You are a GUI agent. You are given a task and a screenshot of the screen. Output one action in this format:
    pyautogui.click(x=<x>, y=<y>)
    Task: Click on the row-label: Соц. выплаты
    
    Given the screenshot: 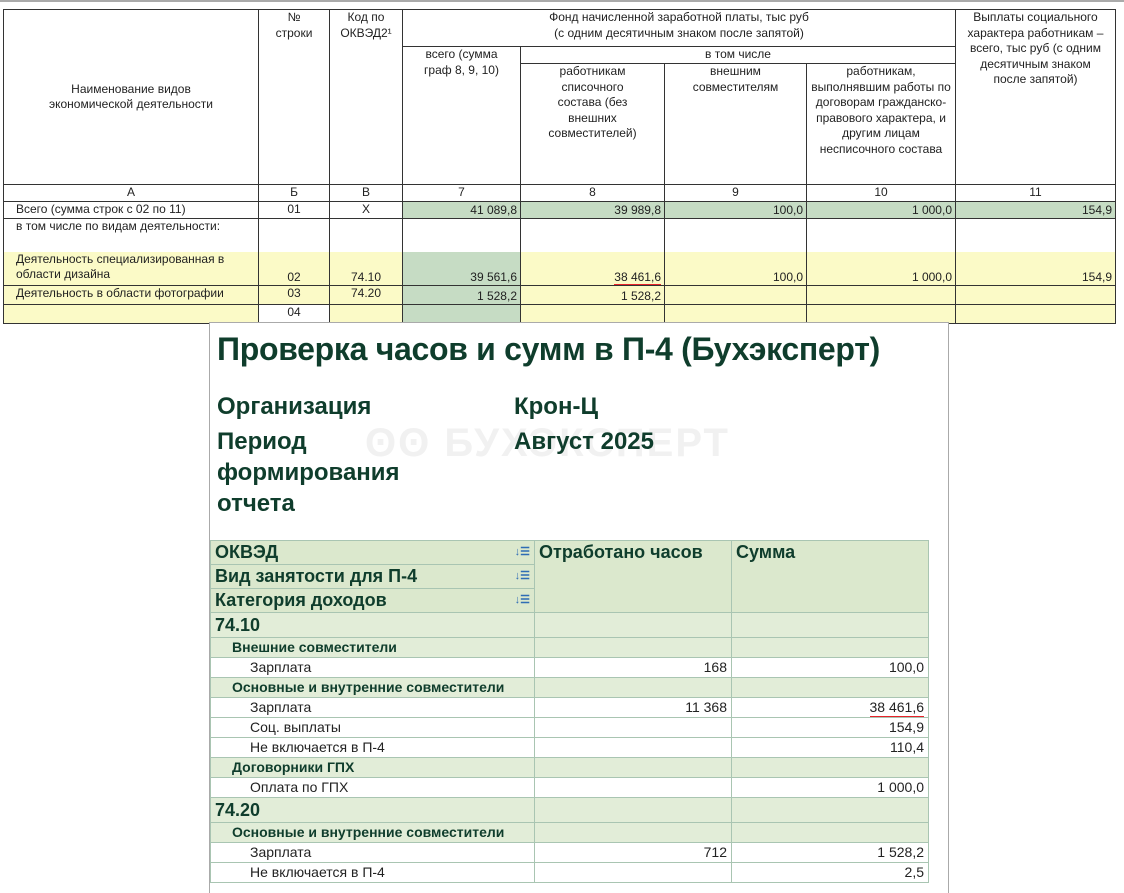 What is the action you would take?
    pyautogui.click(x=372, y=727)
    